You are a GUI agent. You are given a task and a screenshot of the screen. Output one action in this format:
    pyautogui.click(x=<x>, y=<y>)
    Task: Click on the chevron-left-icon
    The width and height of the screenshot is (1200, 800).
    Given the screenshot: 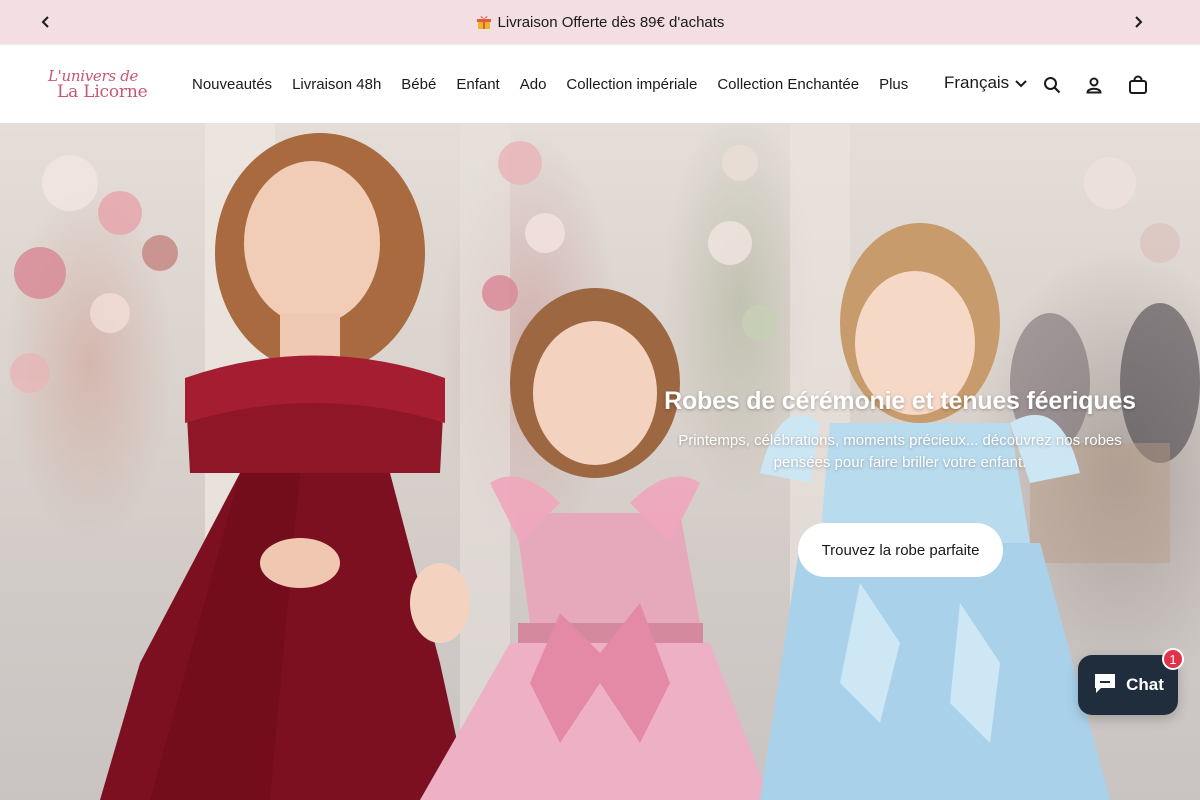 What is the action you would take?
    pyautogui.click(x=46, y=22)
    